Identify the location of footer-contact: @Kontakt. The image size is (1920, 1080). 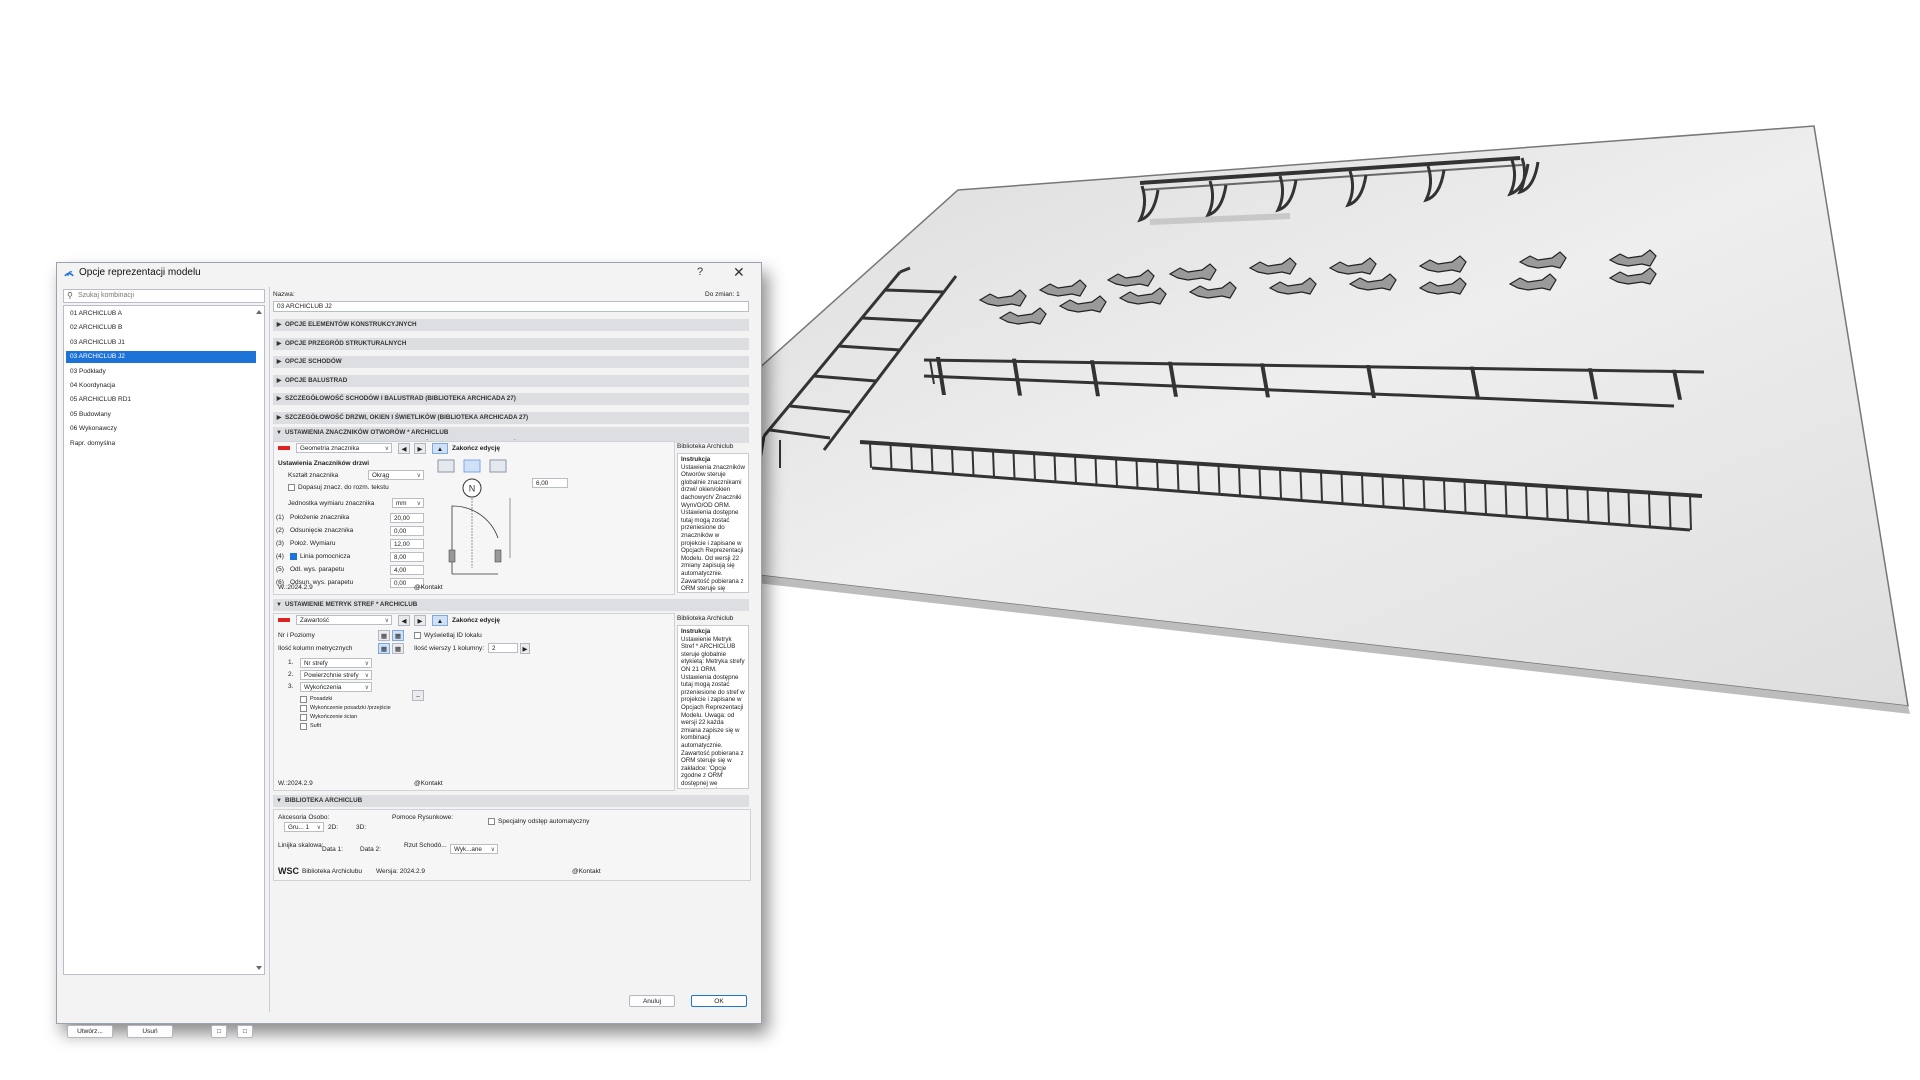
(586, 871).